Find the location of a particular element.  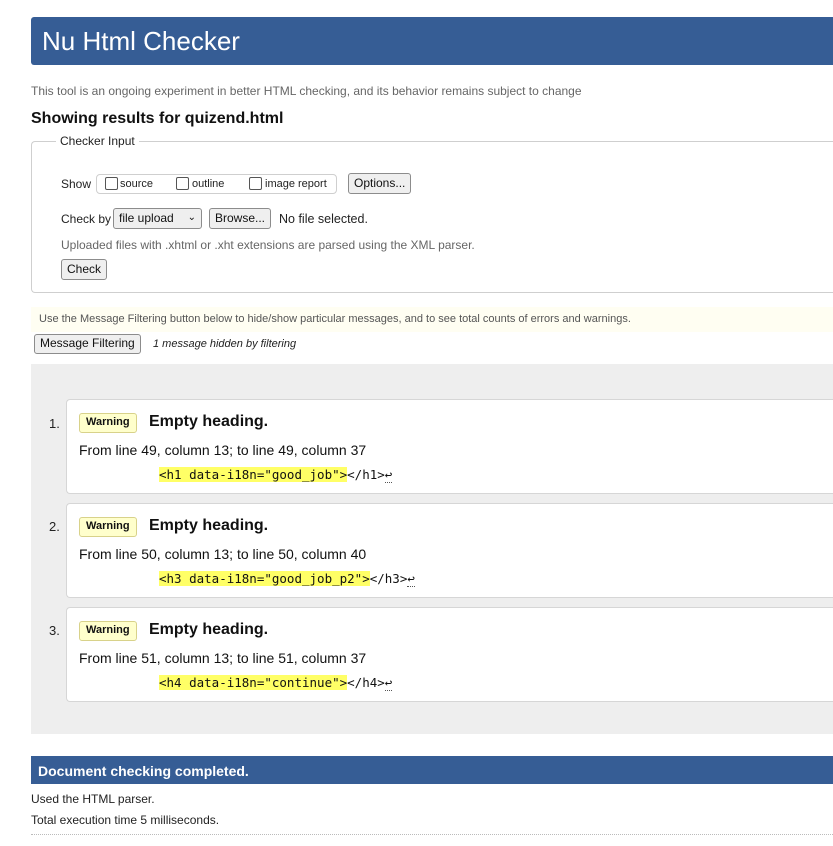

show-label: Show is located at coordinates (76, 184).